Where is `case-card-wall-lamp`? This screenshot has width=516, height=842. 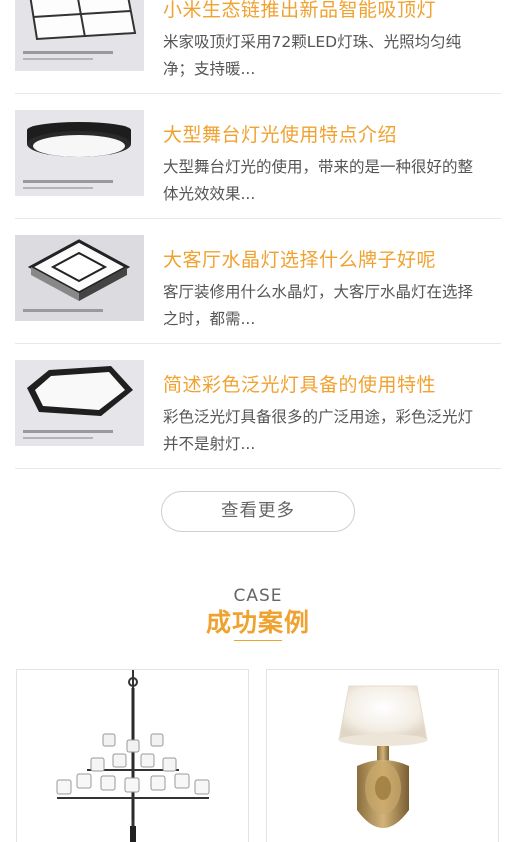
case-card-wall-lamp is located at coordinates (382, 755).